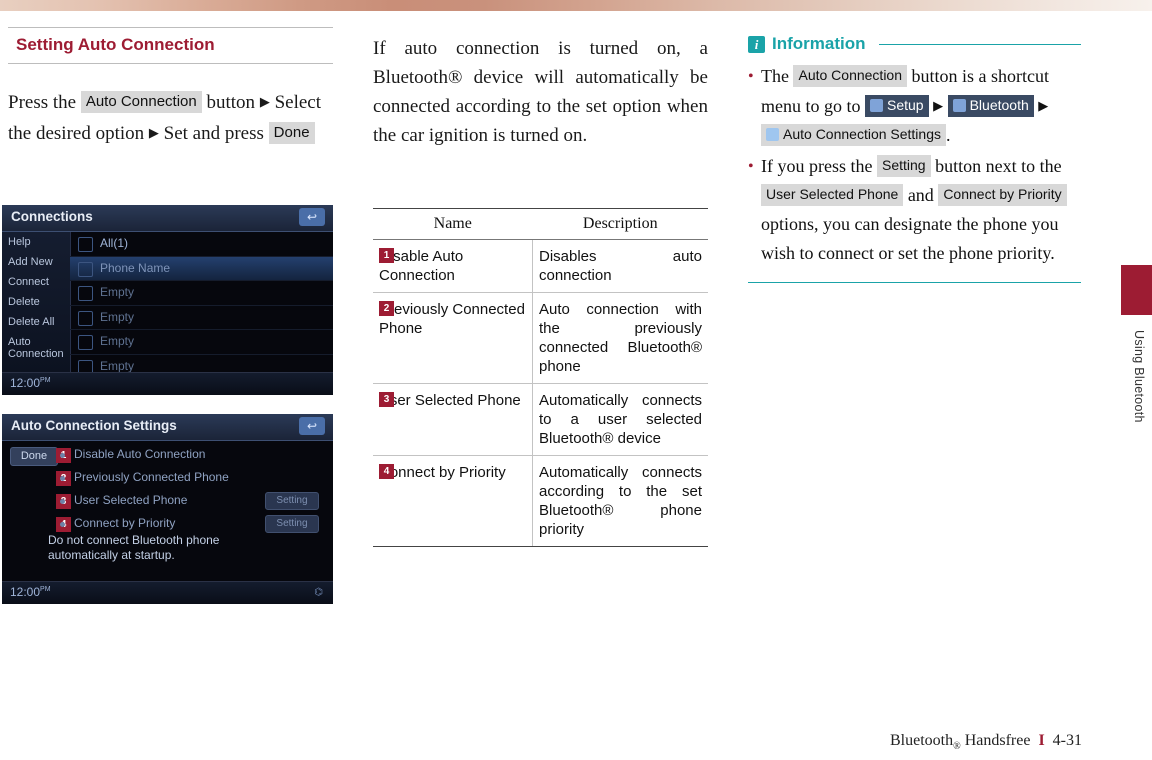 The image size is (1152, 760). Describe the element at coordinates (386, 471) in the screenshot. I see `row-badge-4: 4` at that location.